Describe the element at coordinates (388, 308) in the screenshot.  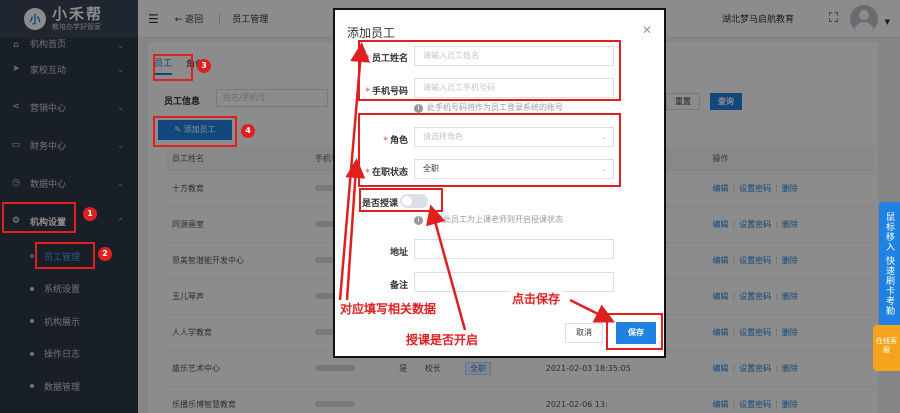
I see `annotation-fill-data: 对应填写相关数据` at that location.